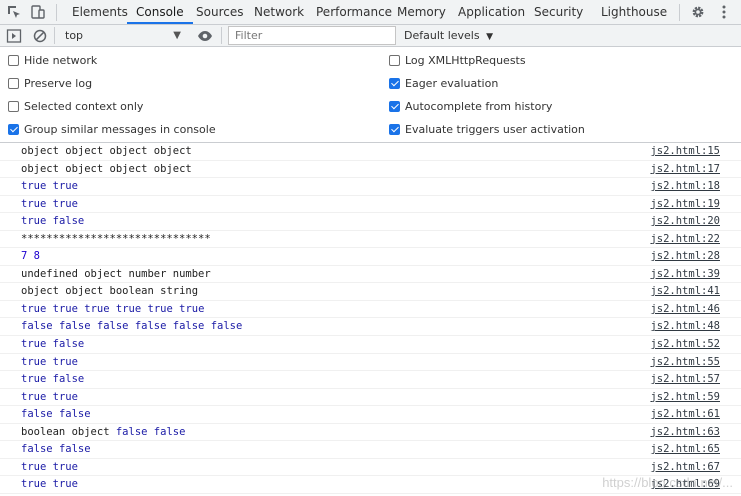 The height and width of the screenshot is (496, 741). I want to click on console-message: object object boolean string js2.html:41, so click(370, 292).